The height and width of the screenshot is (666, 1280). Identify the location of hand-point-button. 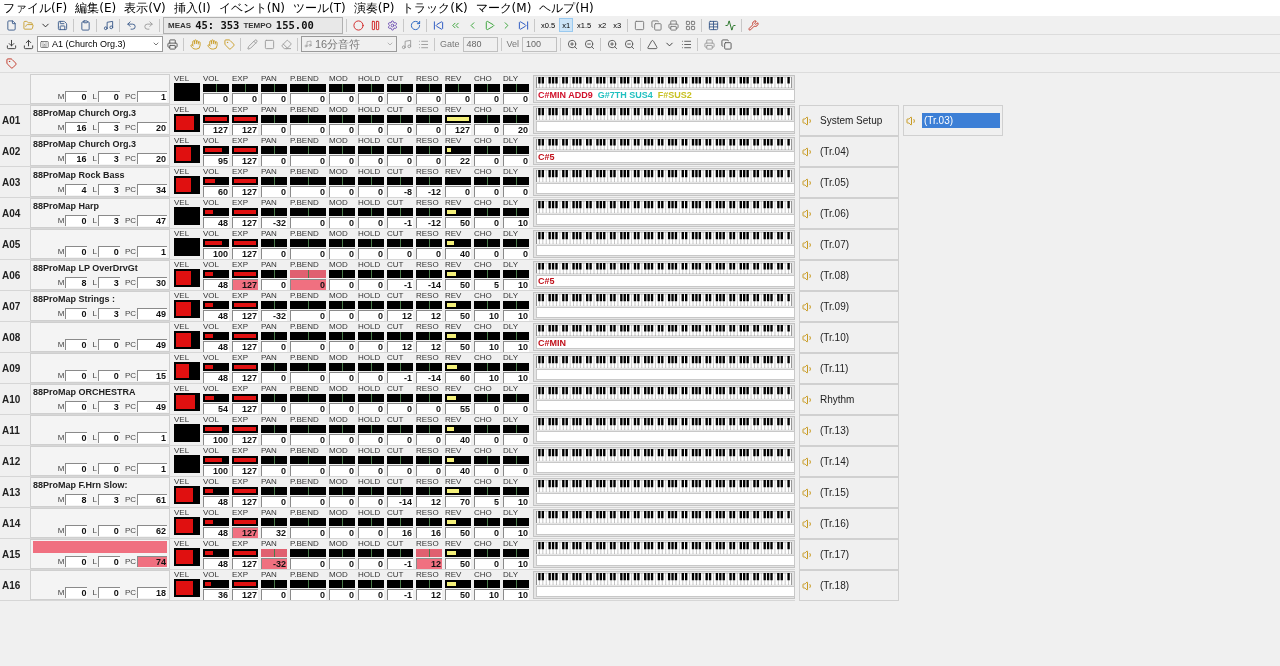
(212, 44).